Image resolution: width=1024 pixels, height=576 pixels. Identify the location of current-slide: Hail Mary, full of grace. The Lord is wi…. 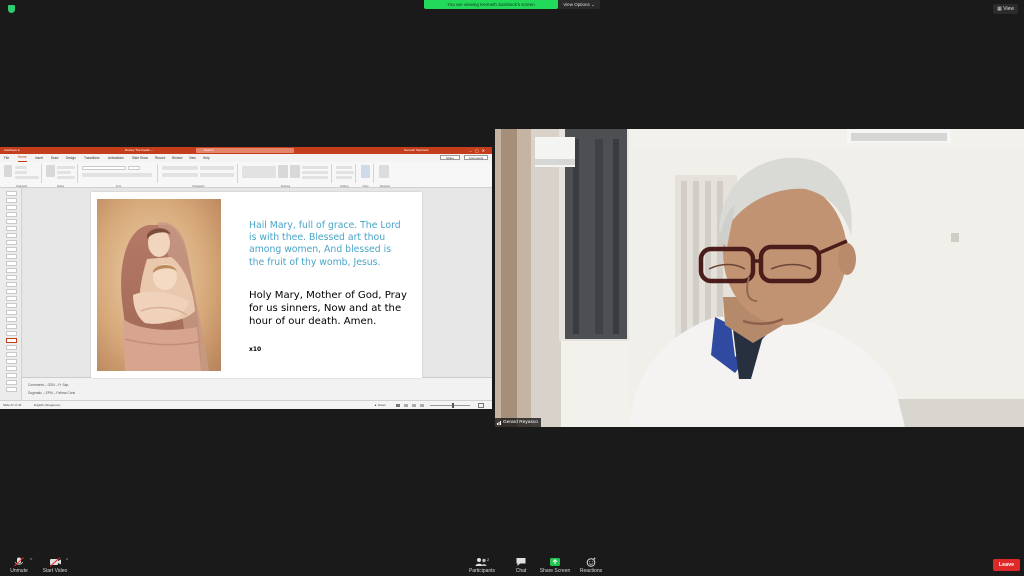
(256, 285).